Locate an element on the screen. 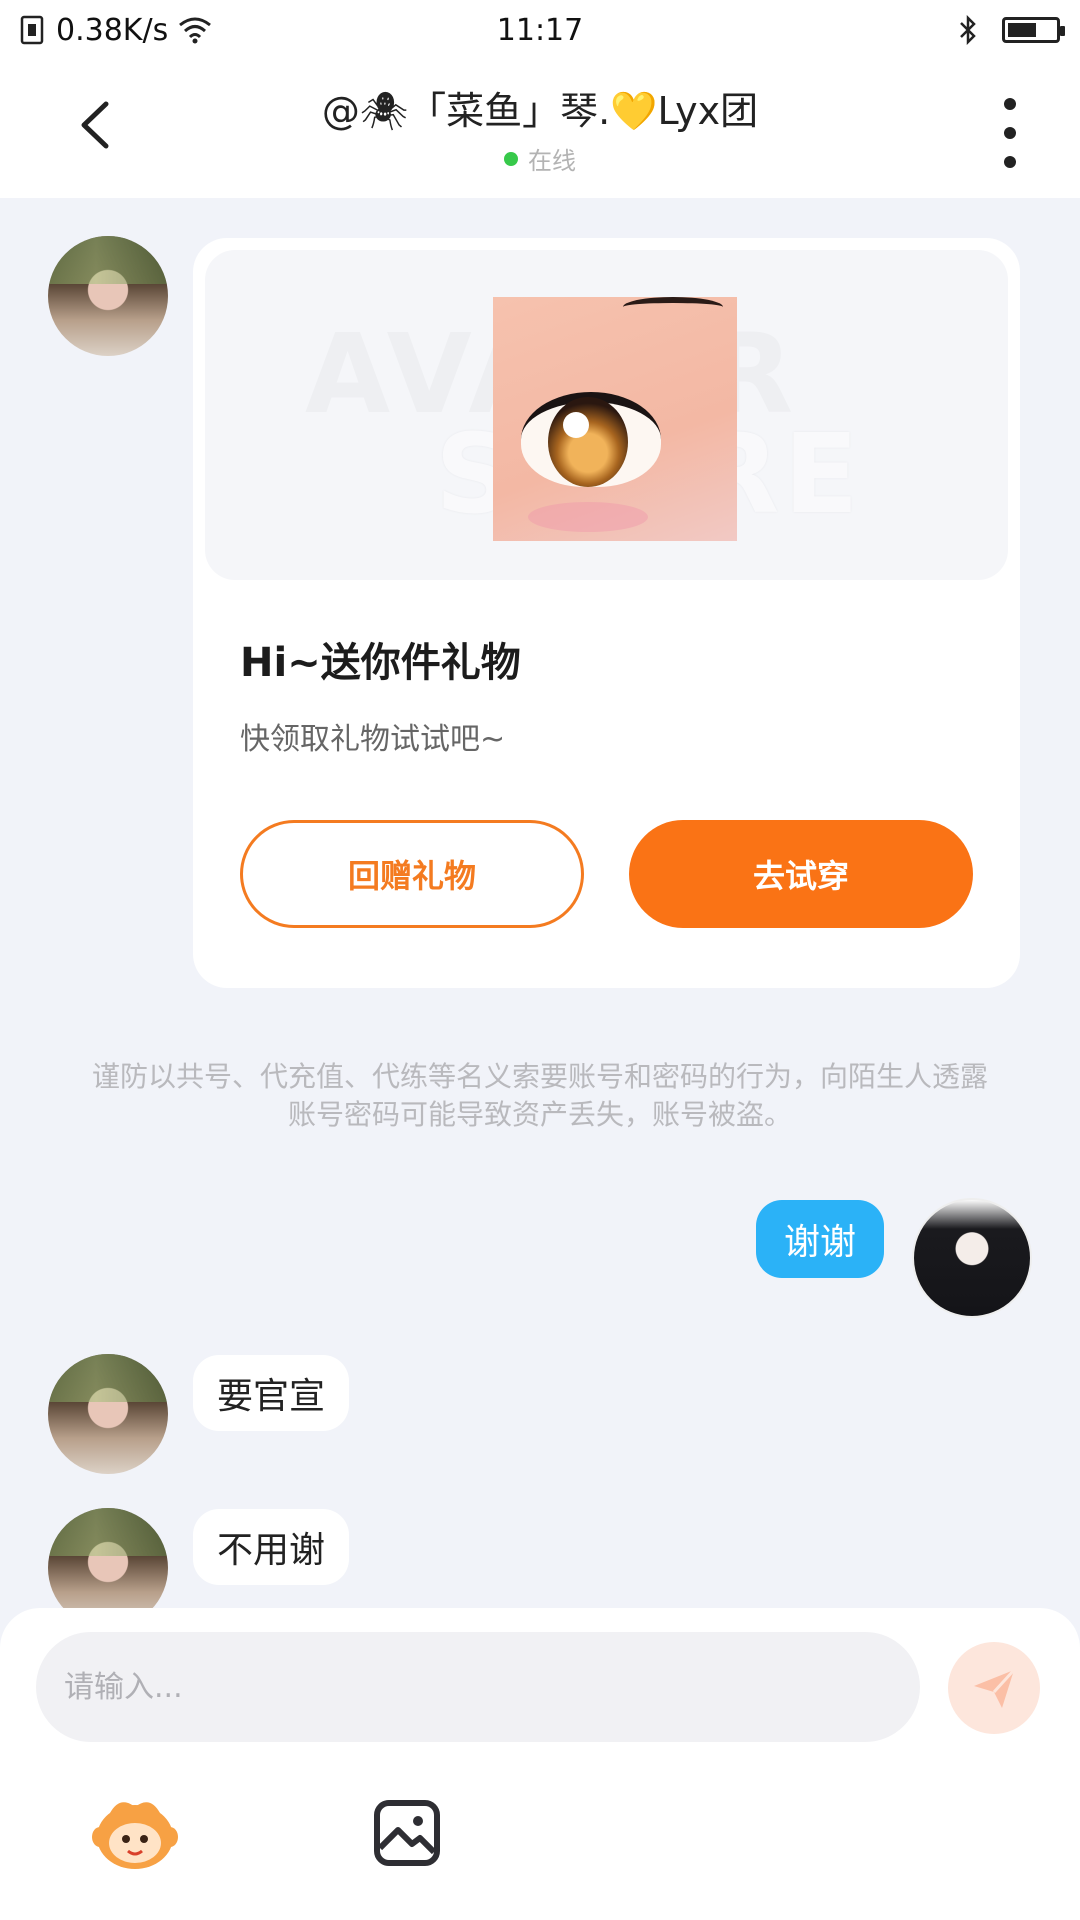 Image resolution: width=1080 pixels, height=1920 pixels. status-left: 0.38K/s is located at coordinates (116, 30).